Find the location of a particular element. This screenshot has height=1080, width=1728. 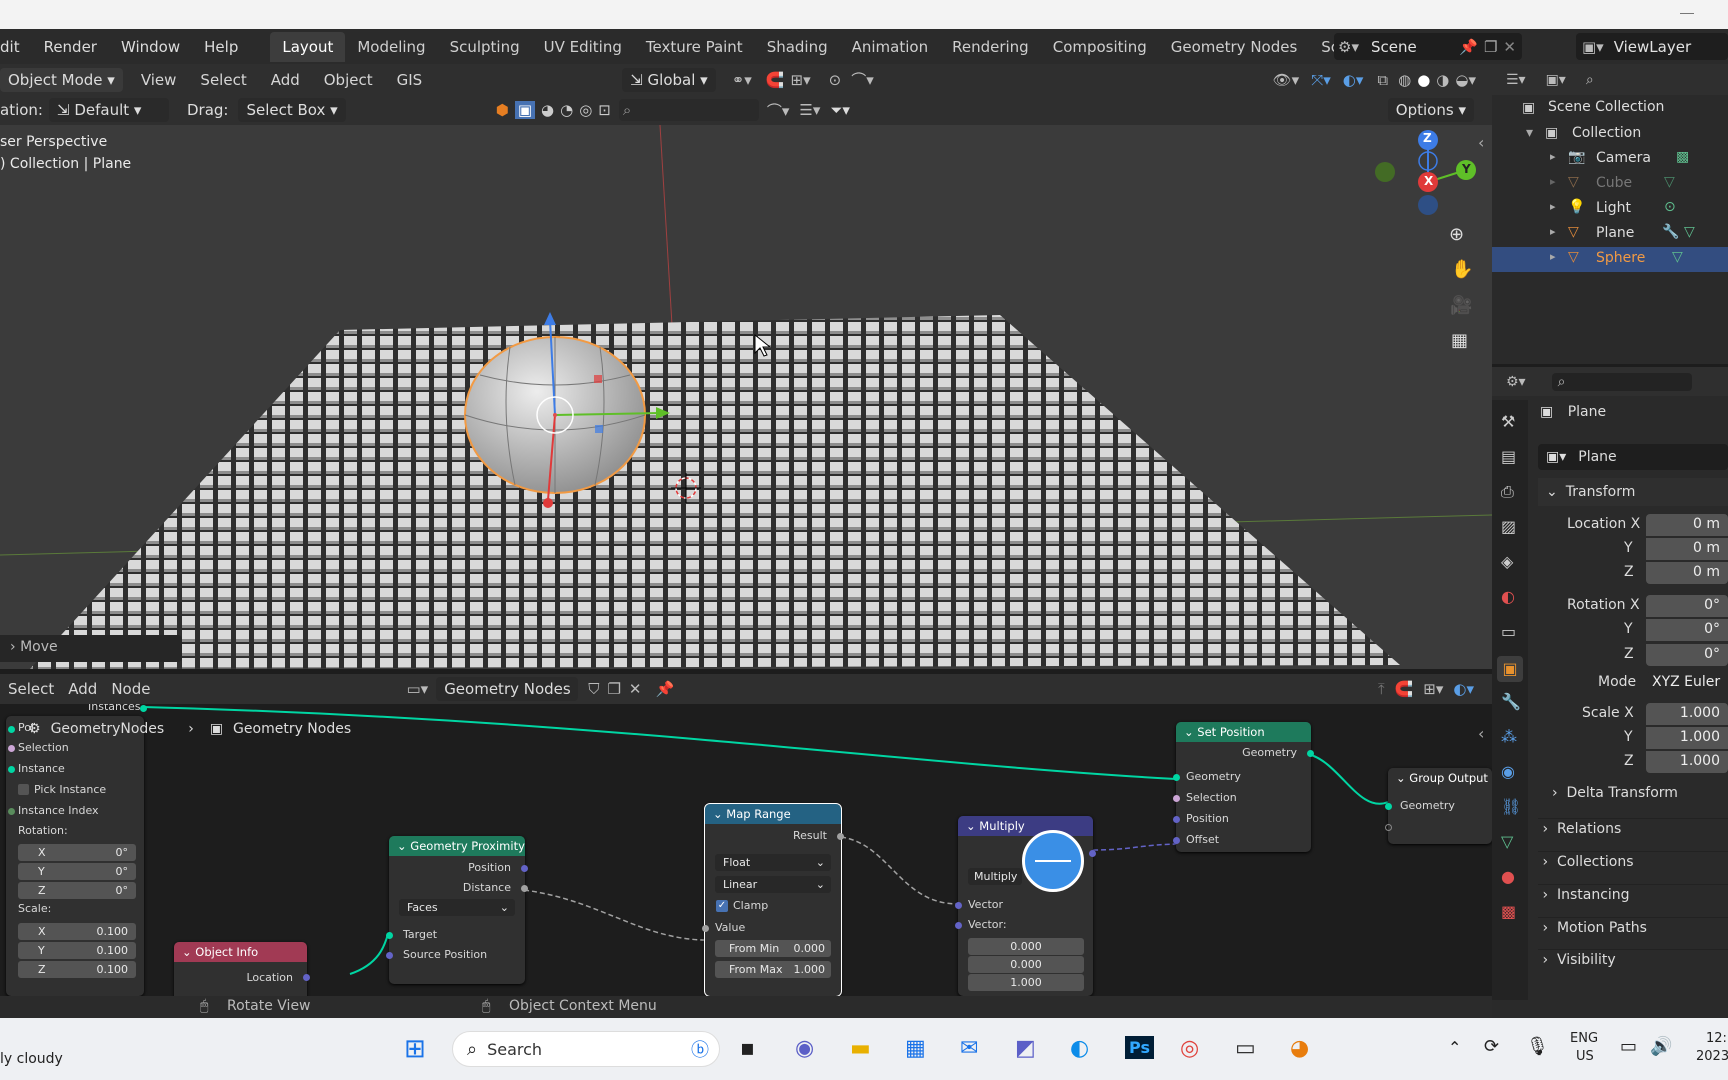

collection-expand-icon: ▾ is located at coordinates (1529, 133).